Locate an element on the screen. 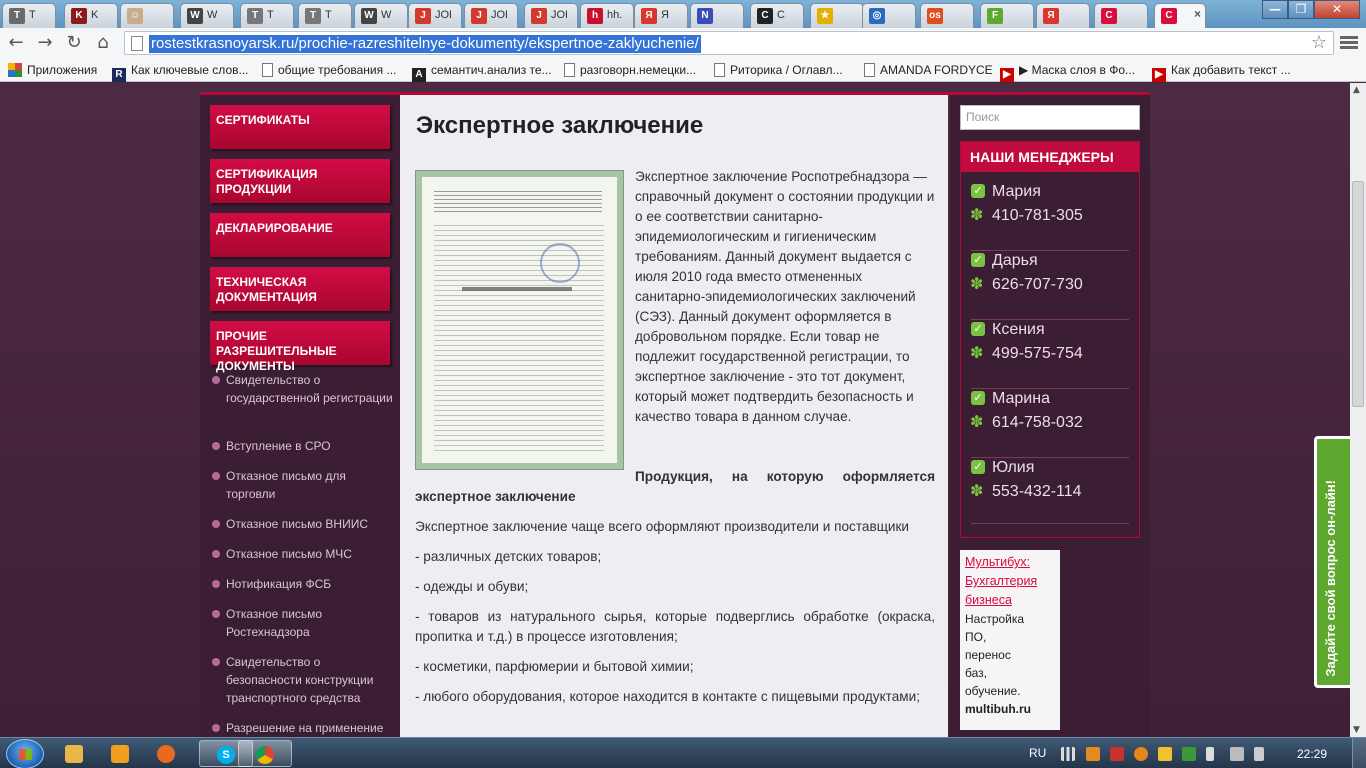  manager-phone: 614-758-032 is located at coordinates (1037, 423).